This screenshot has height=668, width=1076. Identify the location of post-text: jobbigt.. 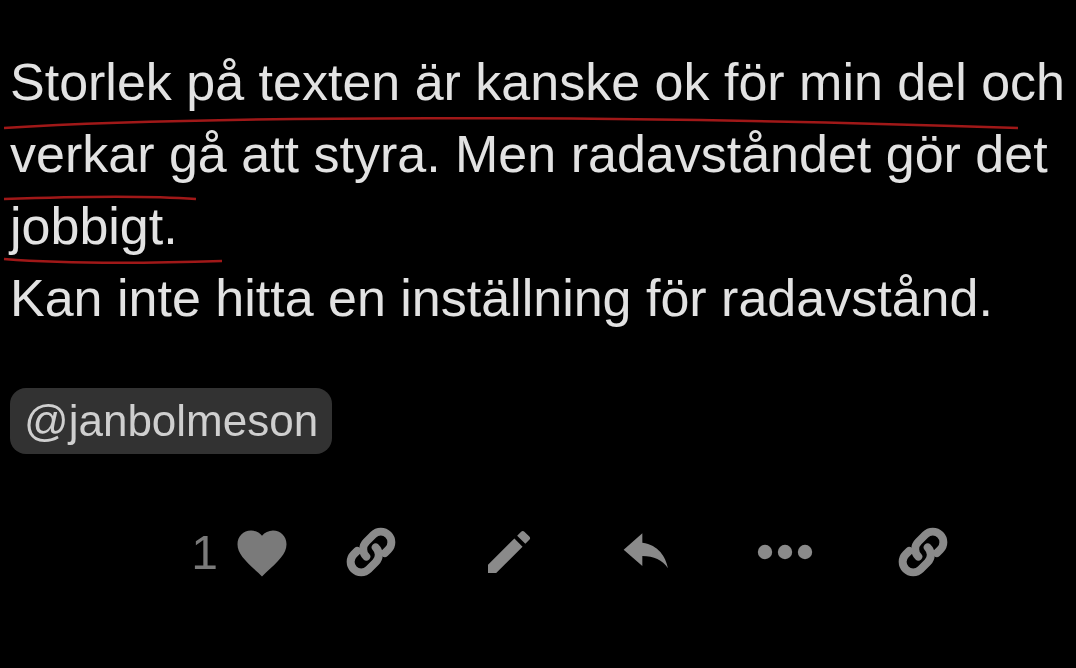
(94, 226).